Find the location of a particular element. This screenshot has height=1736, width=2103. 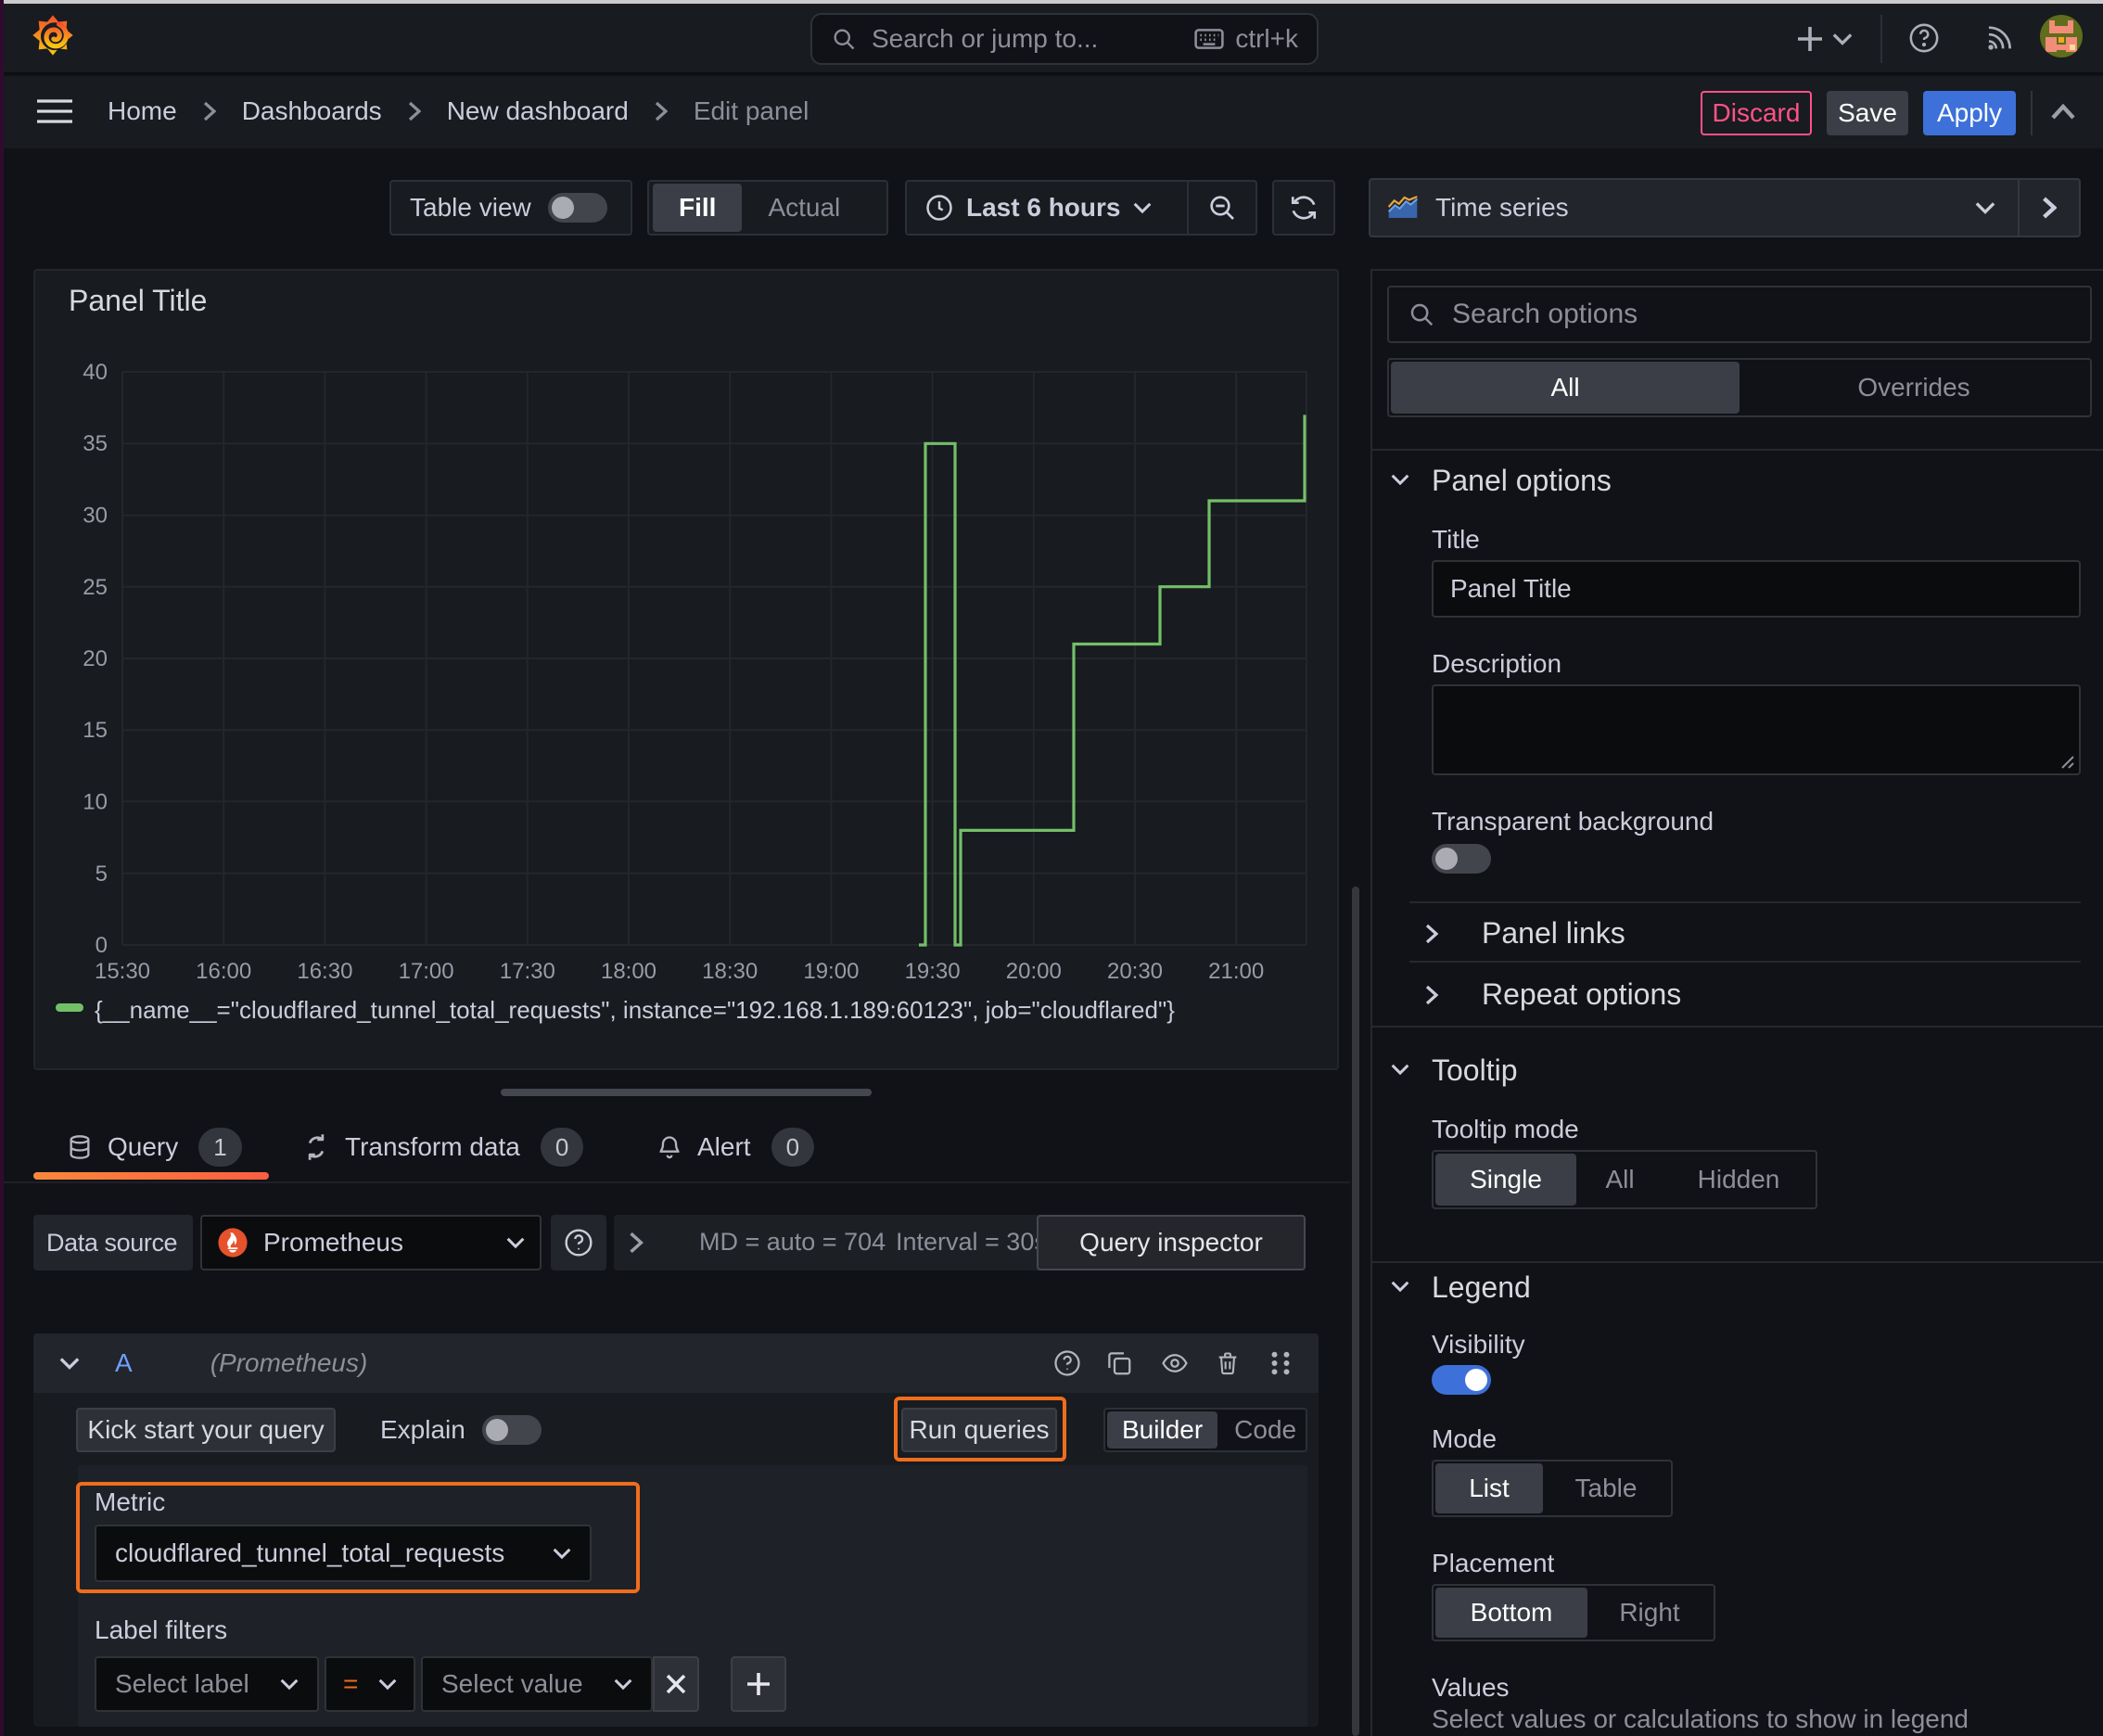

svg-text: 17:30 is located at coordinates (527, 972).